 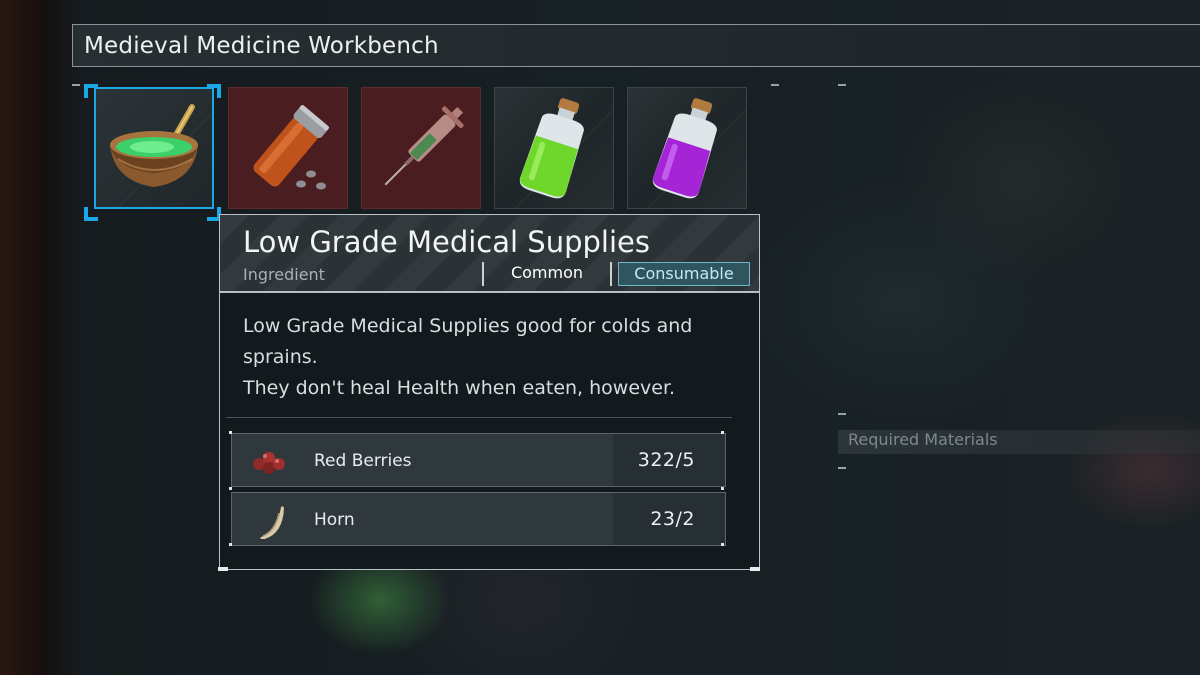 I want to click on pill-bottle-icon, so click(x=291, y=147).